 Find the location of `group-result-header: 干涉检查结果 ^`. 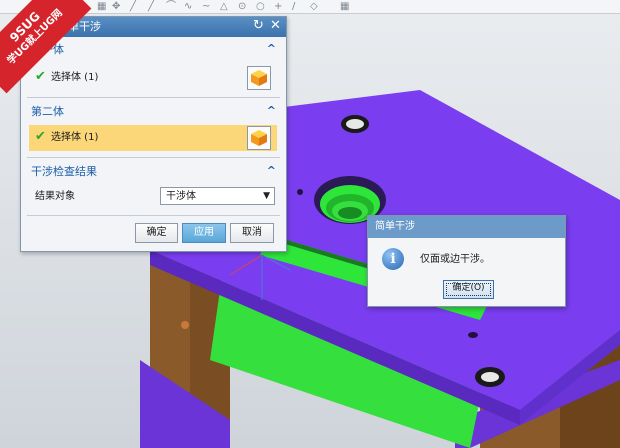

group-result-header: 干涉检查结果 ^ is located at coordinates (153, 172).